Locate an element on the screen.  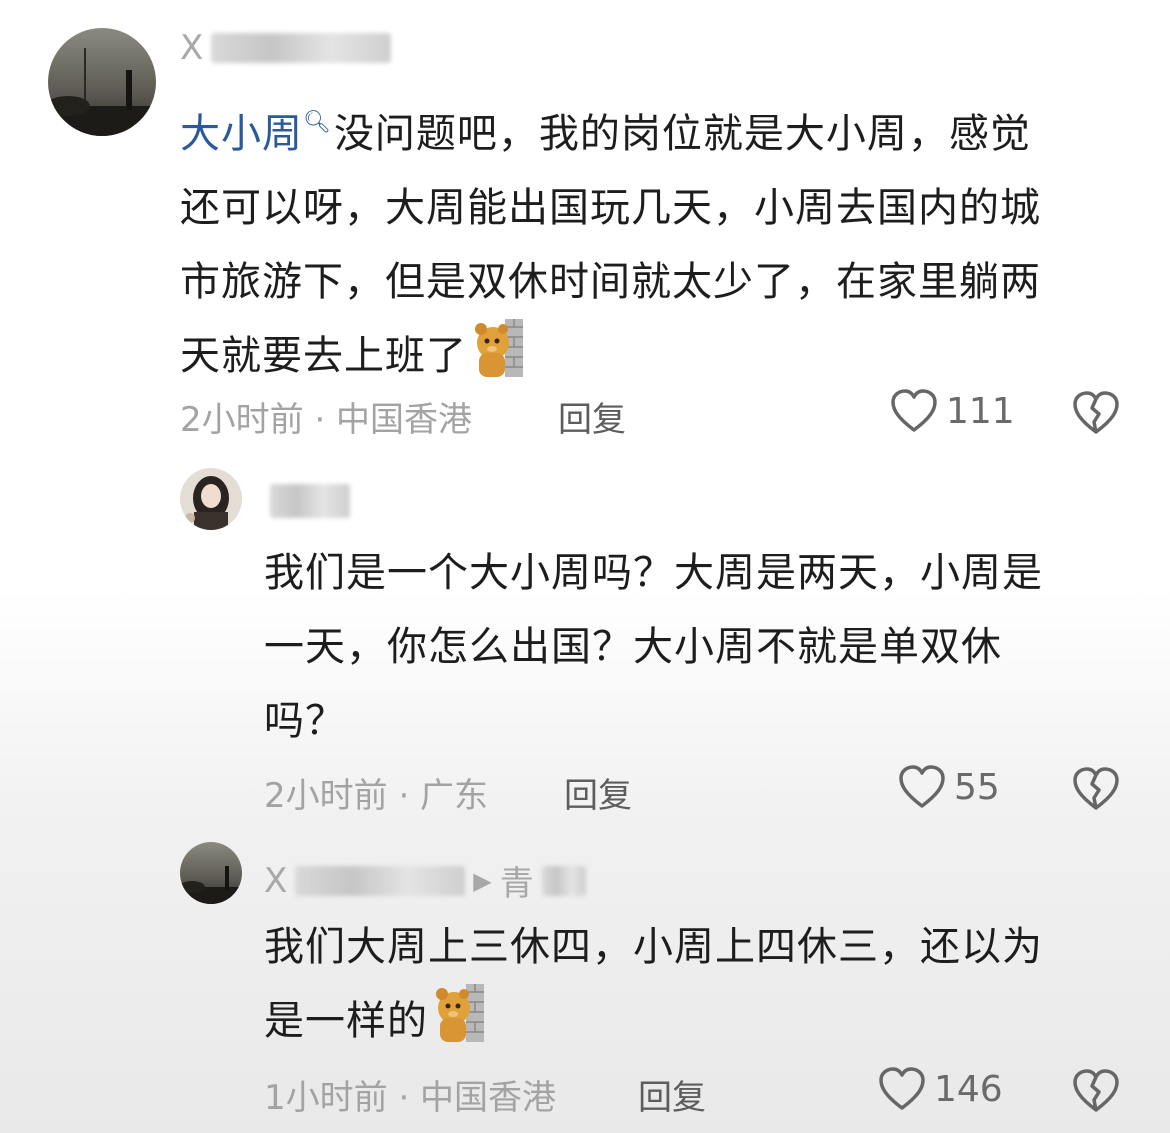
topic-link: 大小周 is located at coordinates (241, 134).